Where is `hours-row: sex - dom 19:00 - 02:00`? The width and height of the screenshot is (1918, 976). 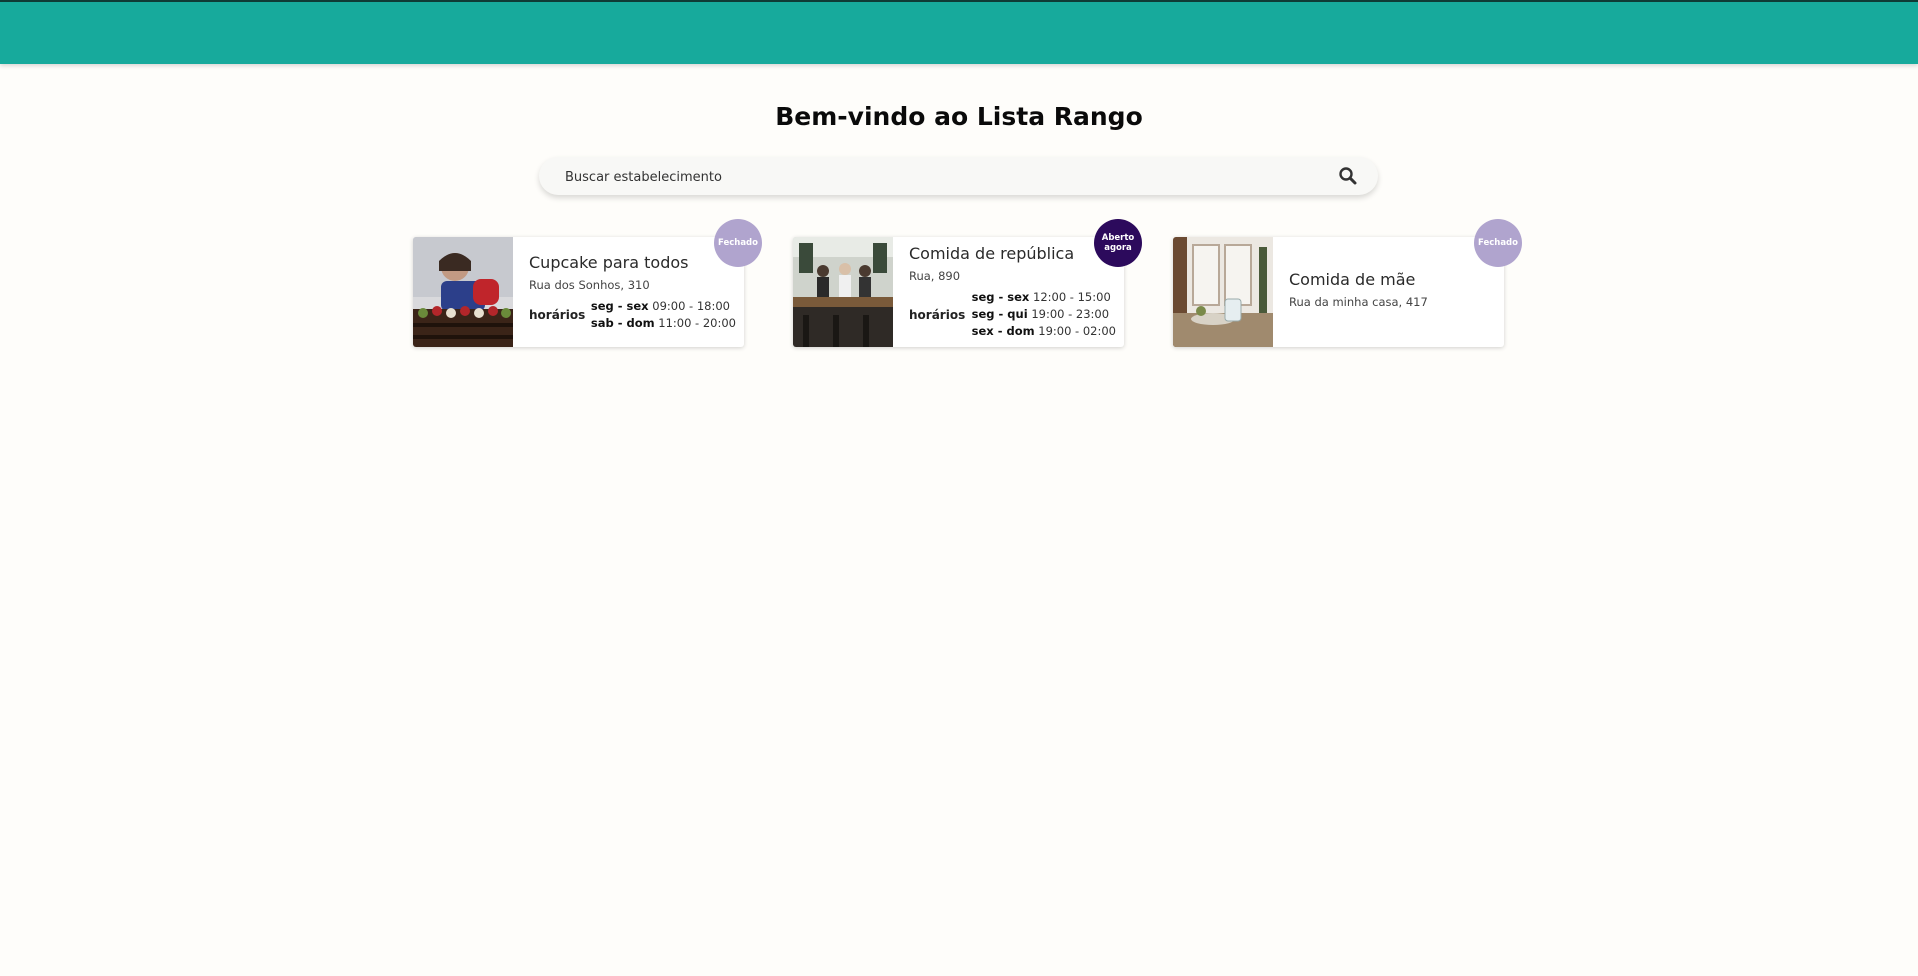
hours-row: sex - dom 19:00 - 02:00 is located at coordinates (1043, 331).